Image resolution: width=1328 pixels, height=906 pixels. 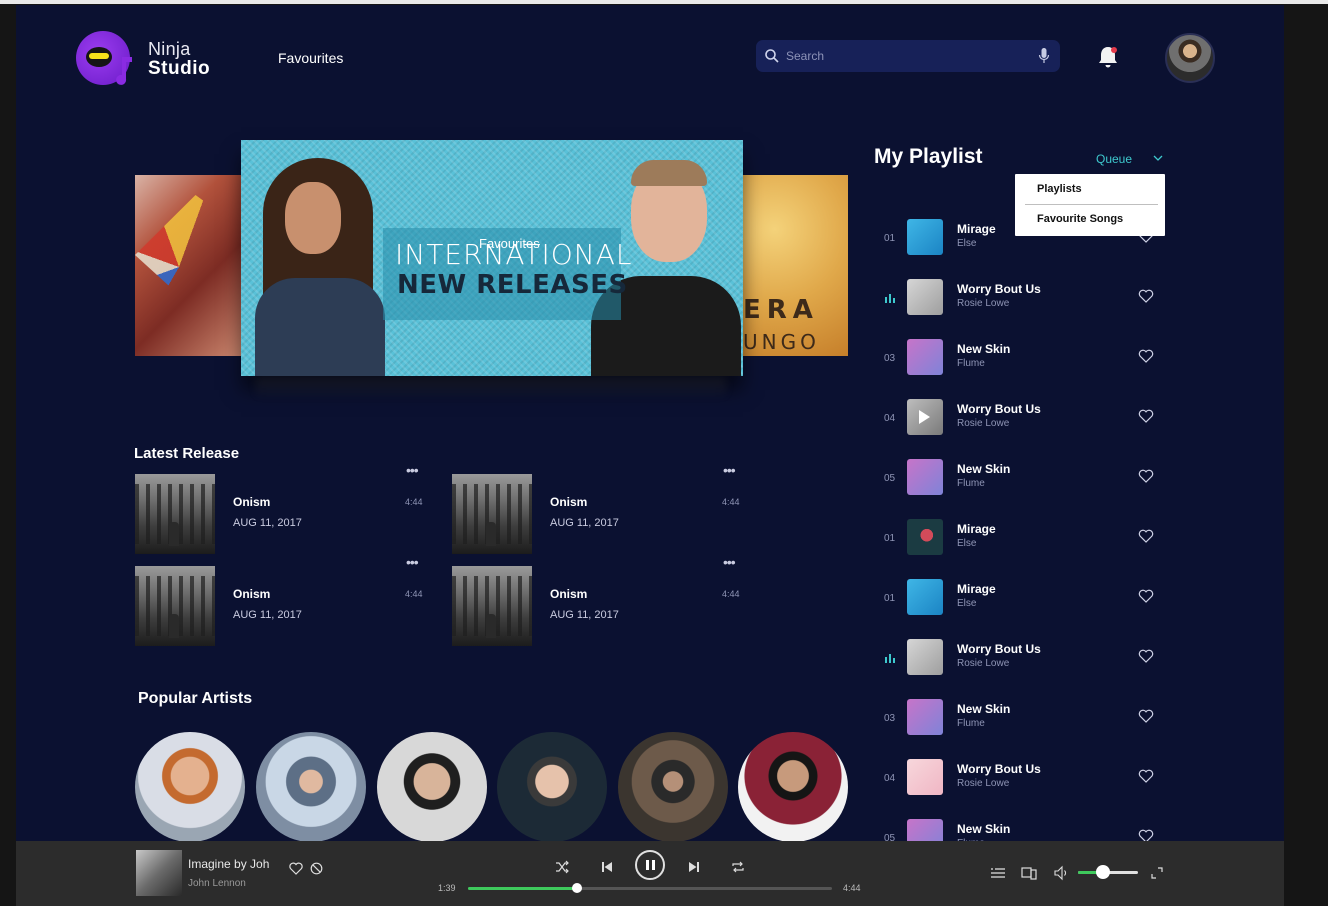 I want to click on track-number: 01, so click(x=890, y=598).